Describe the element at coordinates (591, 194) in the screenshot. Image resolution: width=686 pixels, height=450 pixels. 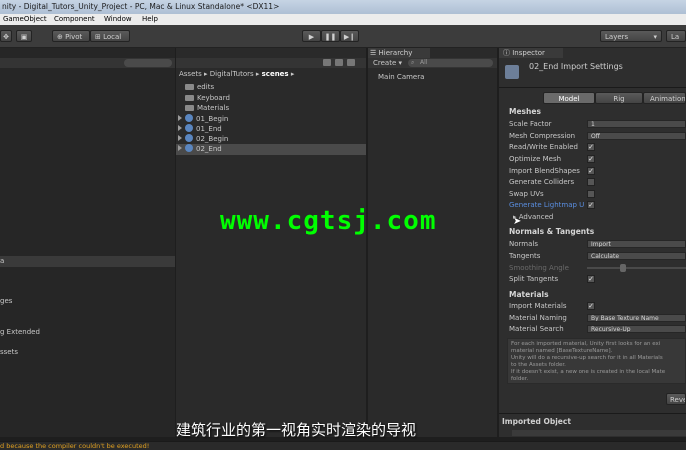
I see `swap-uvs-checkbox` at that location.